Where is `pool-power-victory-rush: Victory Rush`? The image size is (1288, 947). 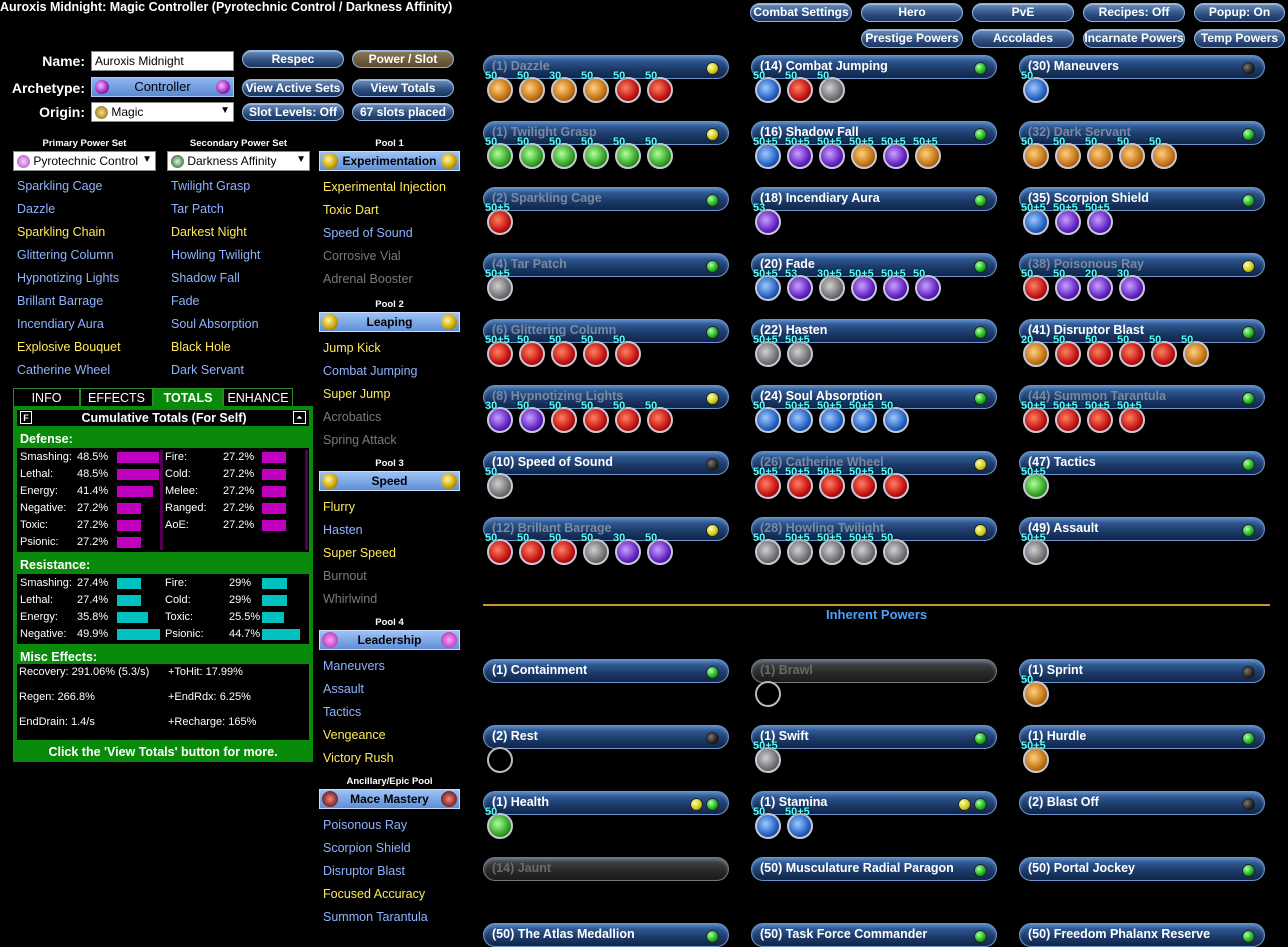
pool-power-victory-rush: Victory Rush is located at coordinates (358, 758).